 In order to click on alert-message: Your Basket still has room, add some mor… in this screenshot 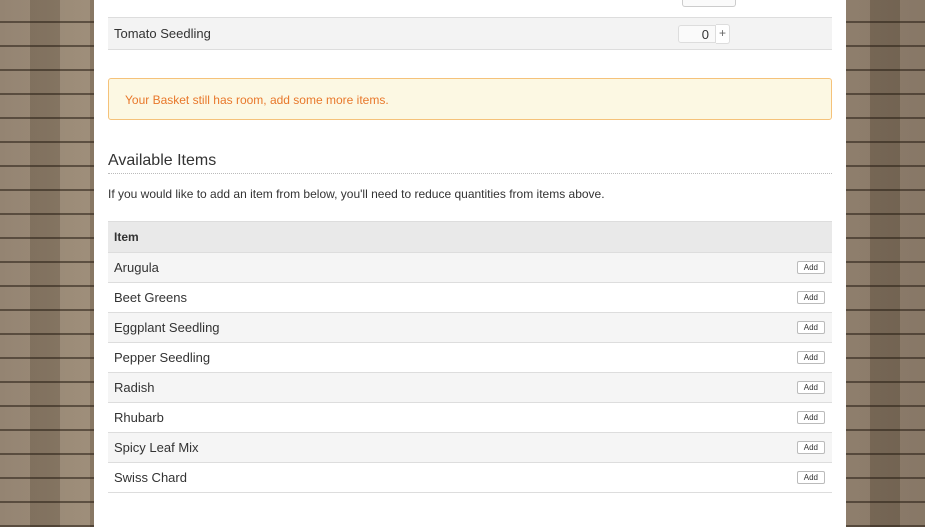, I will do `click(257, 100)`.